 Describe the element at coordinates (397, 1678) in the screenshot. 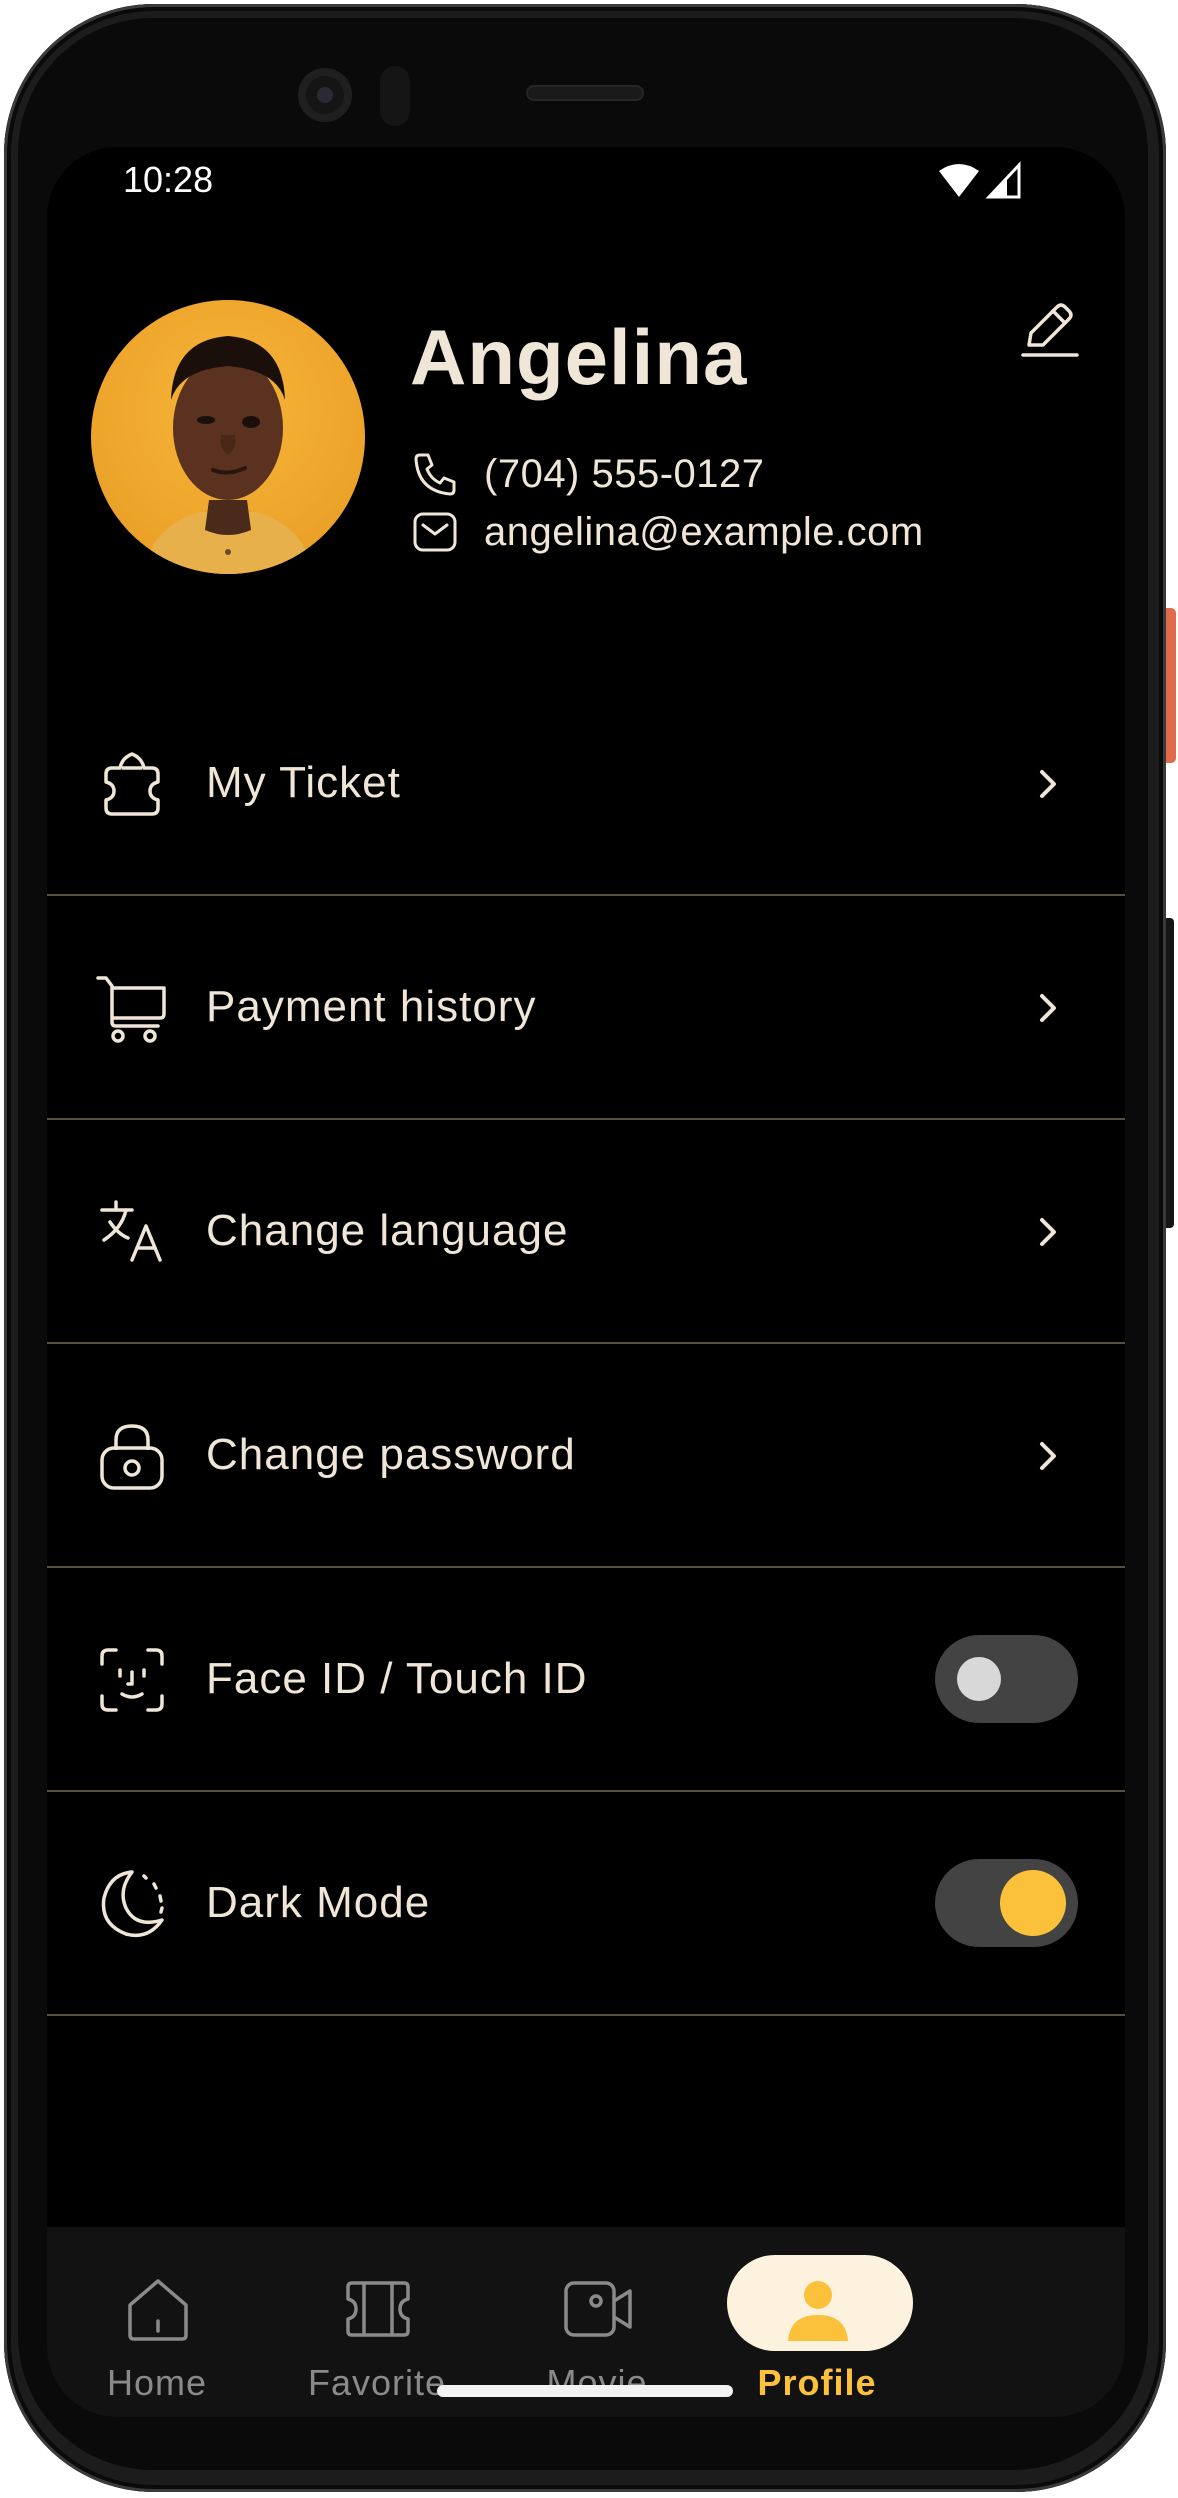

I see `menu-item-label: Face ID / Touch ID` at that location.